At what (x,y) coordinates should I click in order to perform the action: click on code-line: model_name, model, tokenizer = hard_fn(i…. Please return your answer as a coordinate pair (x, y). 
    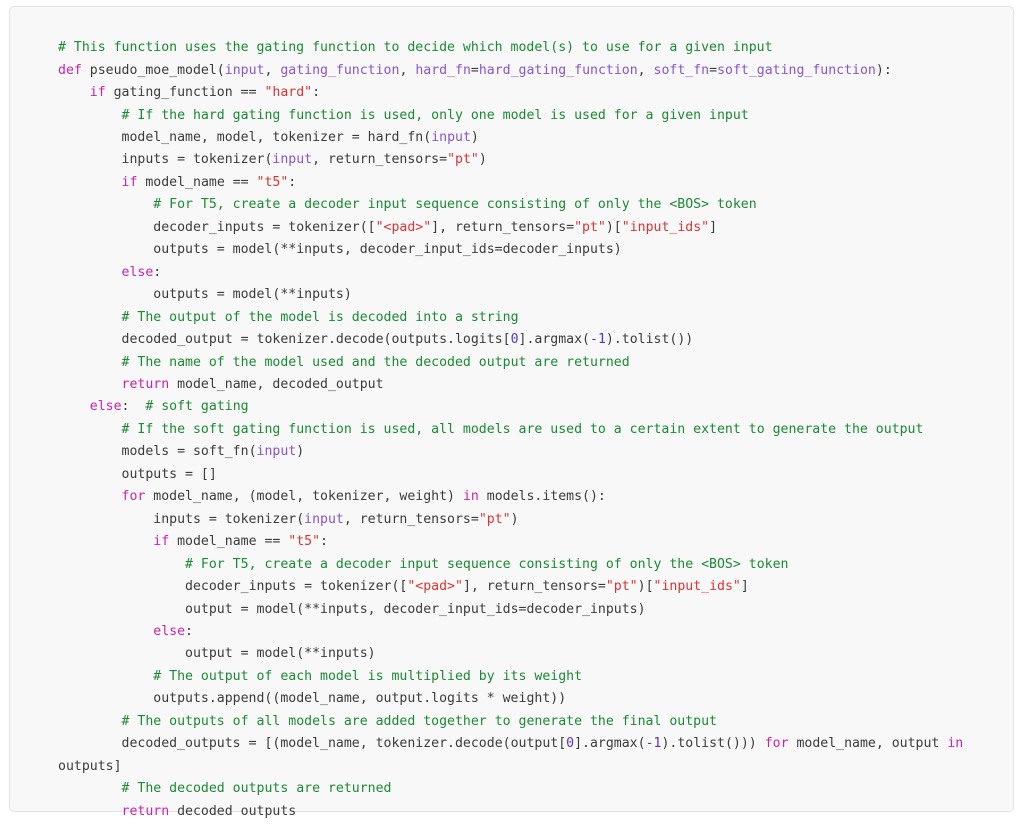
    Looking at the image, I should click on (530, 138).